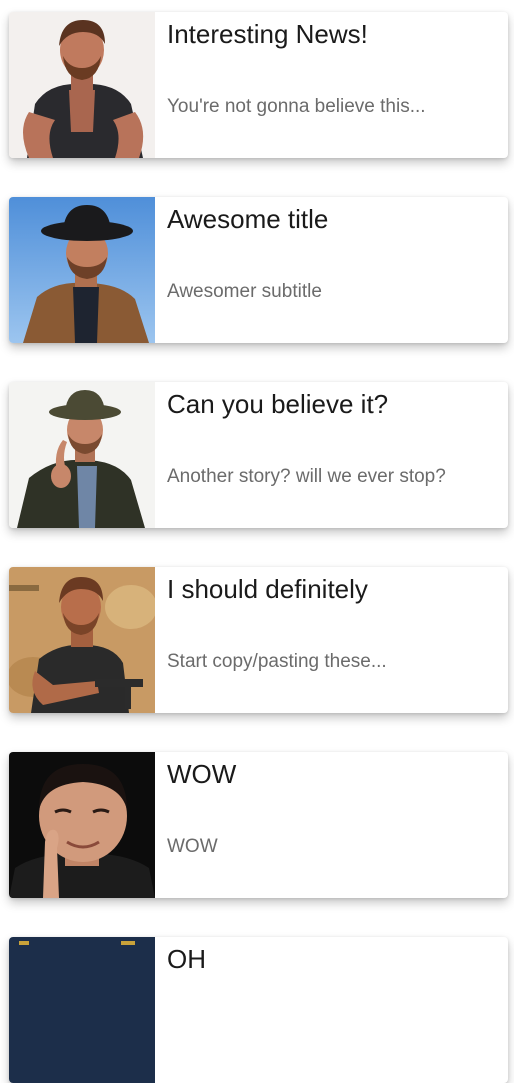 This screenshot has height=1083, width=514. What do you see at coordinates (202, 774) in the screenshot?
I see `card-title: WOW` at bounding box center [202, 774].